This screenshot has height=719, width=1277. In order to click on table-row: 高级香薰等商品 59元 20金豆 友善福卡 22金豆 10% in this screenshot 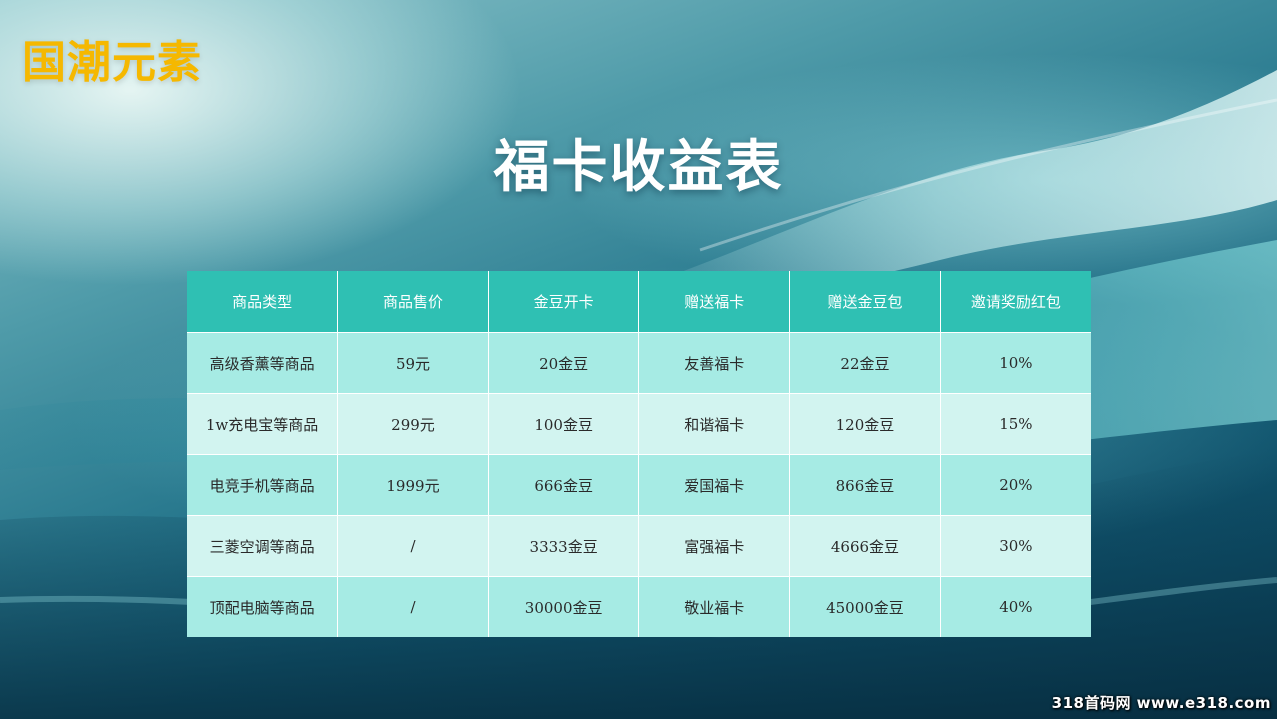, I will do `click(639, 363)`.